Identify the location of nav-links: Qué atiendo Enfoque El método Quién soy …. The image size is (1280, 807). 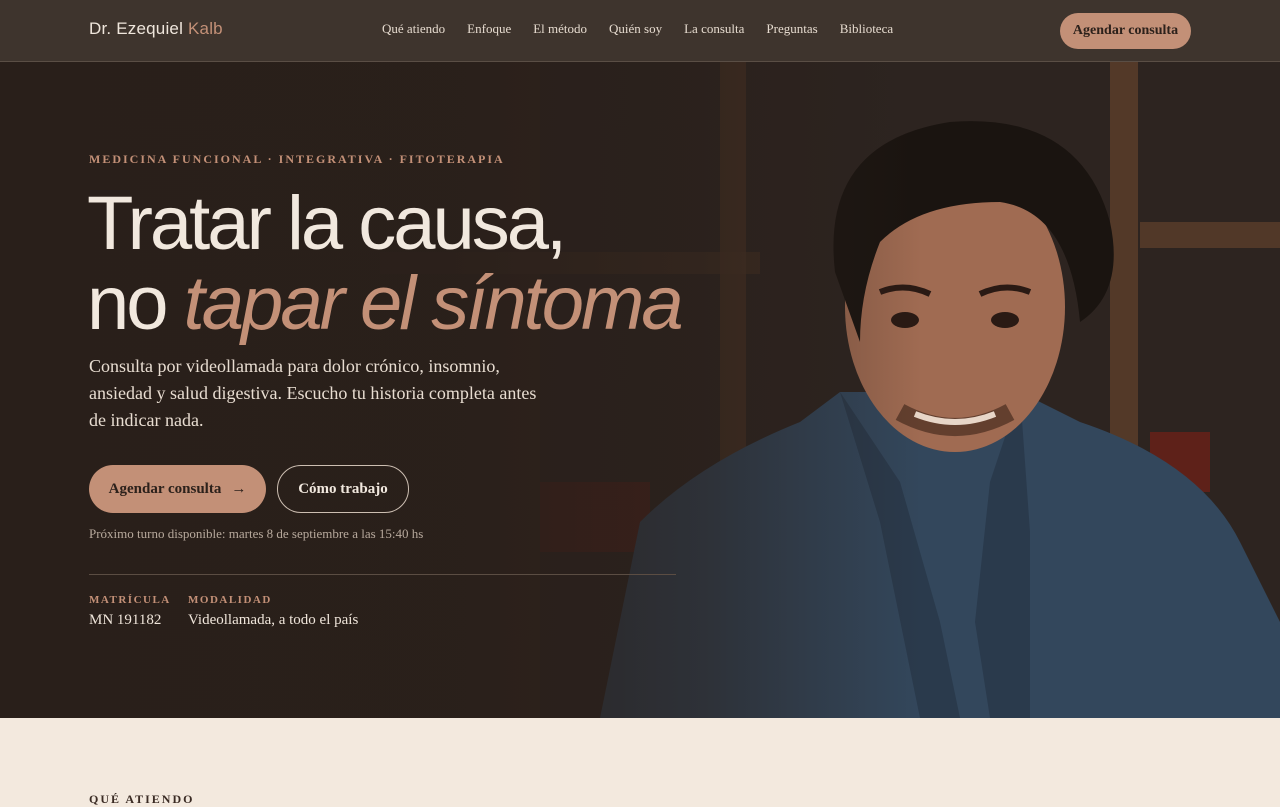
(637, 29).